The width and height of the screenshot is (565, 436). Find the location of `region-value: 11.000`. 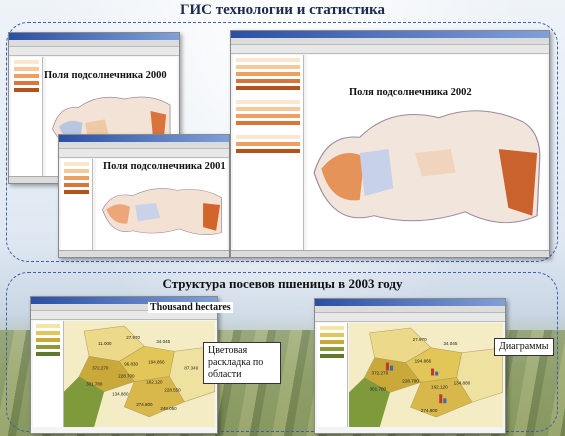

region-value: 11.000 is located at coordinates (106, 343).